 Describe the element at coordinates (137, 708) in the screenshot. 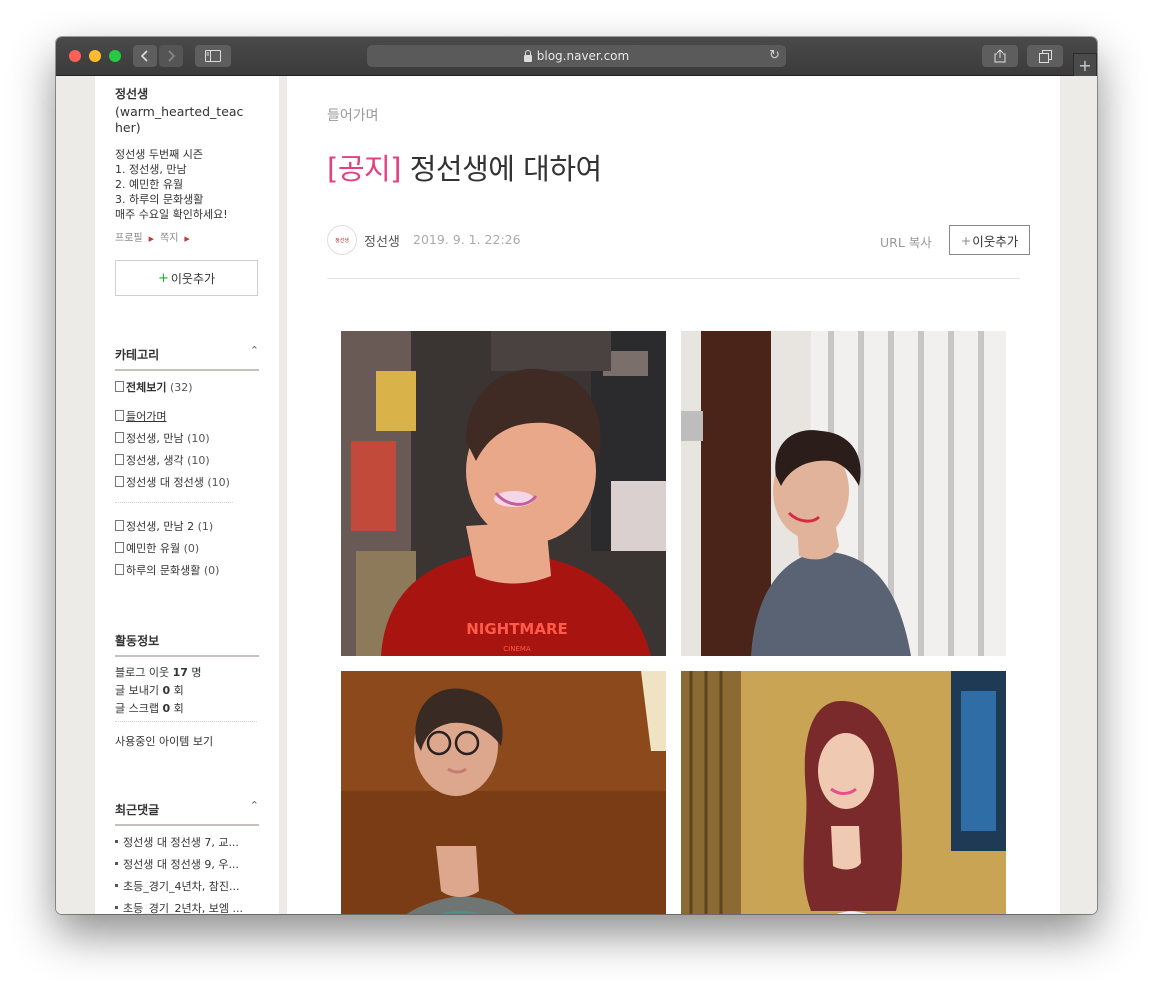

I see `activity-label: 글 스크랩` at that location.